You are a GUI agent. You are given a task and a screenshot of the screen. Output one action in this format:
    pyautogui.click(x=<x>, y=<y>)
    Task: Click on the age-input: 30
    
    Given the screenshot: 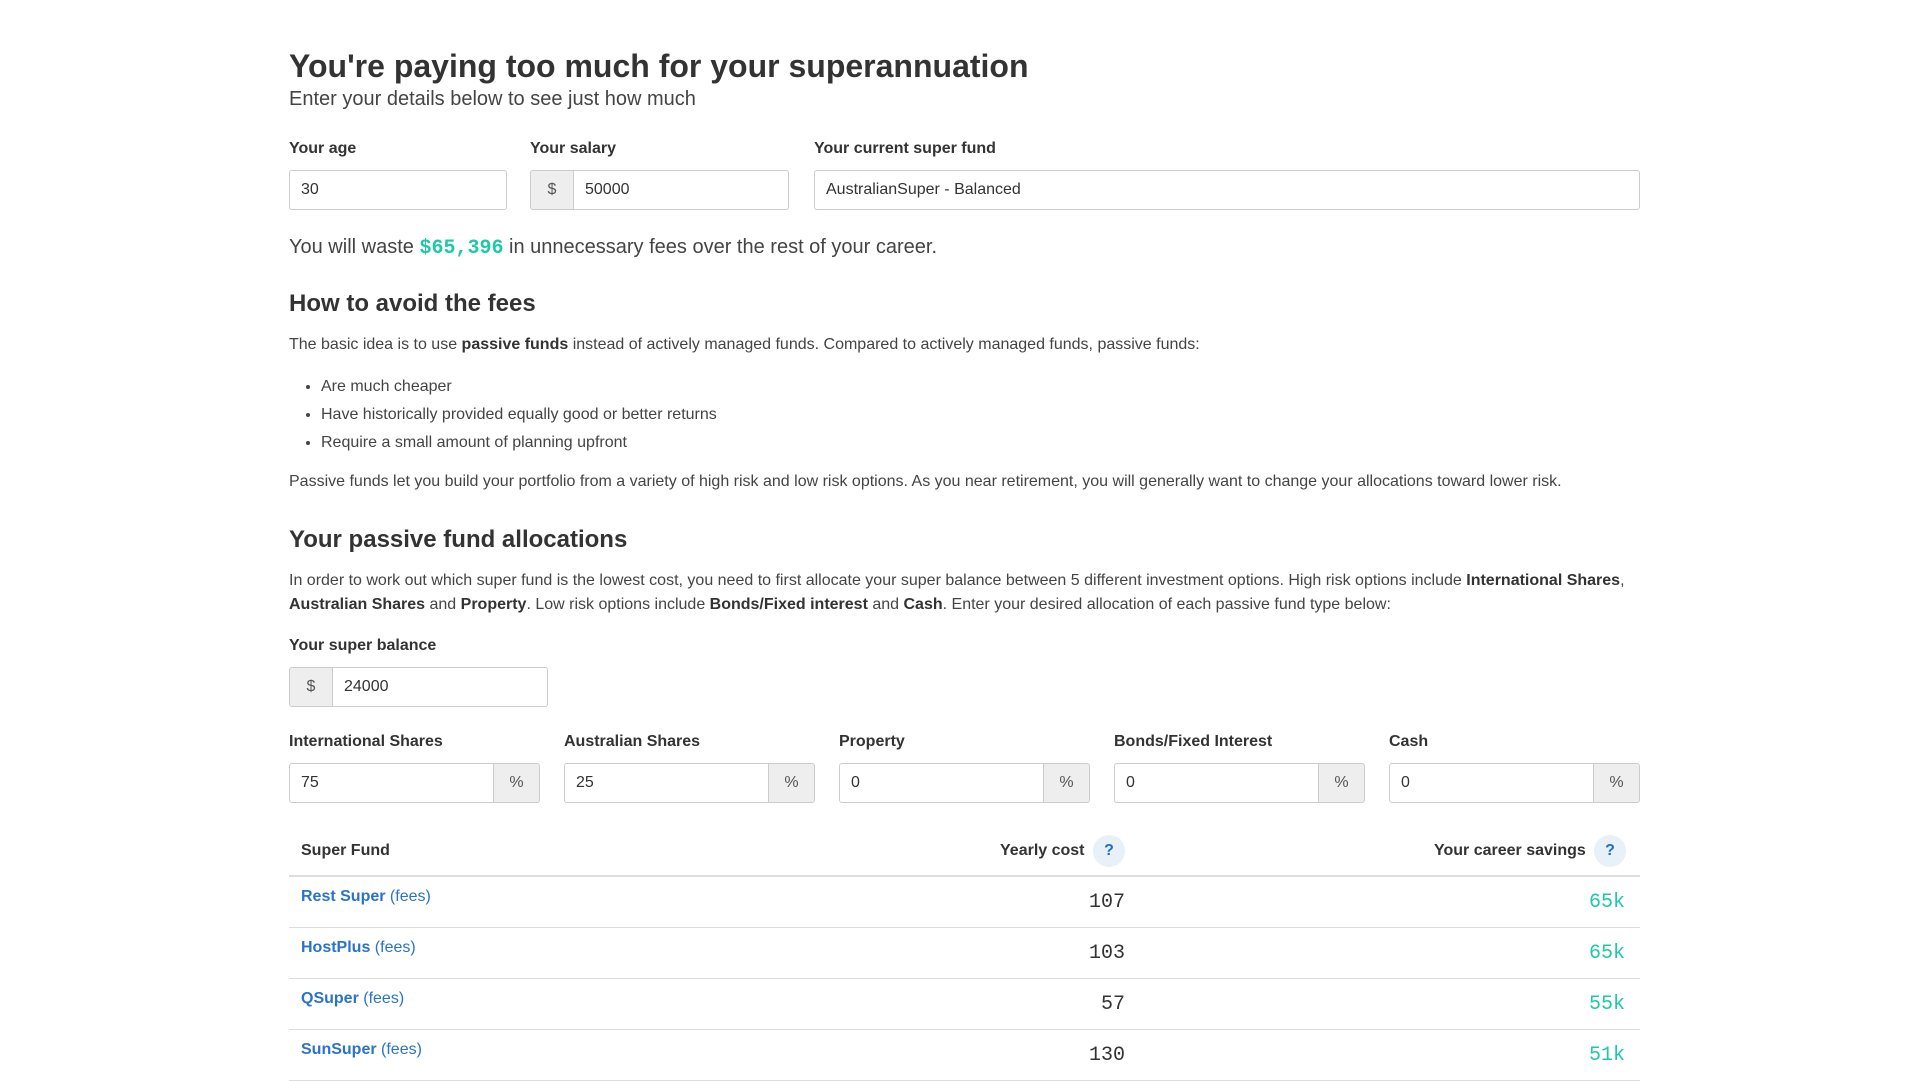 What is the action you would take?
    pyautogui.click(x=398, y=190)
    